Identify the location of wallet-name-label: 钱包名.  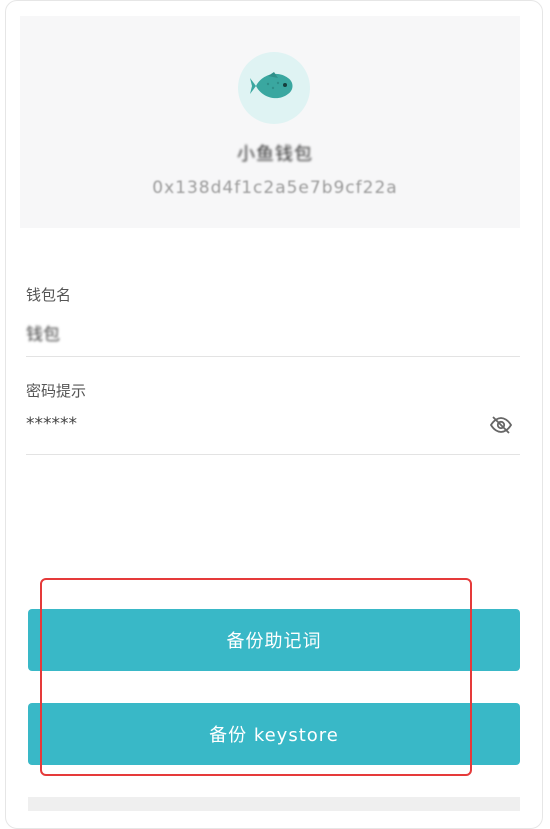
(49, 295).